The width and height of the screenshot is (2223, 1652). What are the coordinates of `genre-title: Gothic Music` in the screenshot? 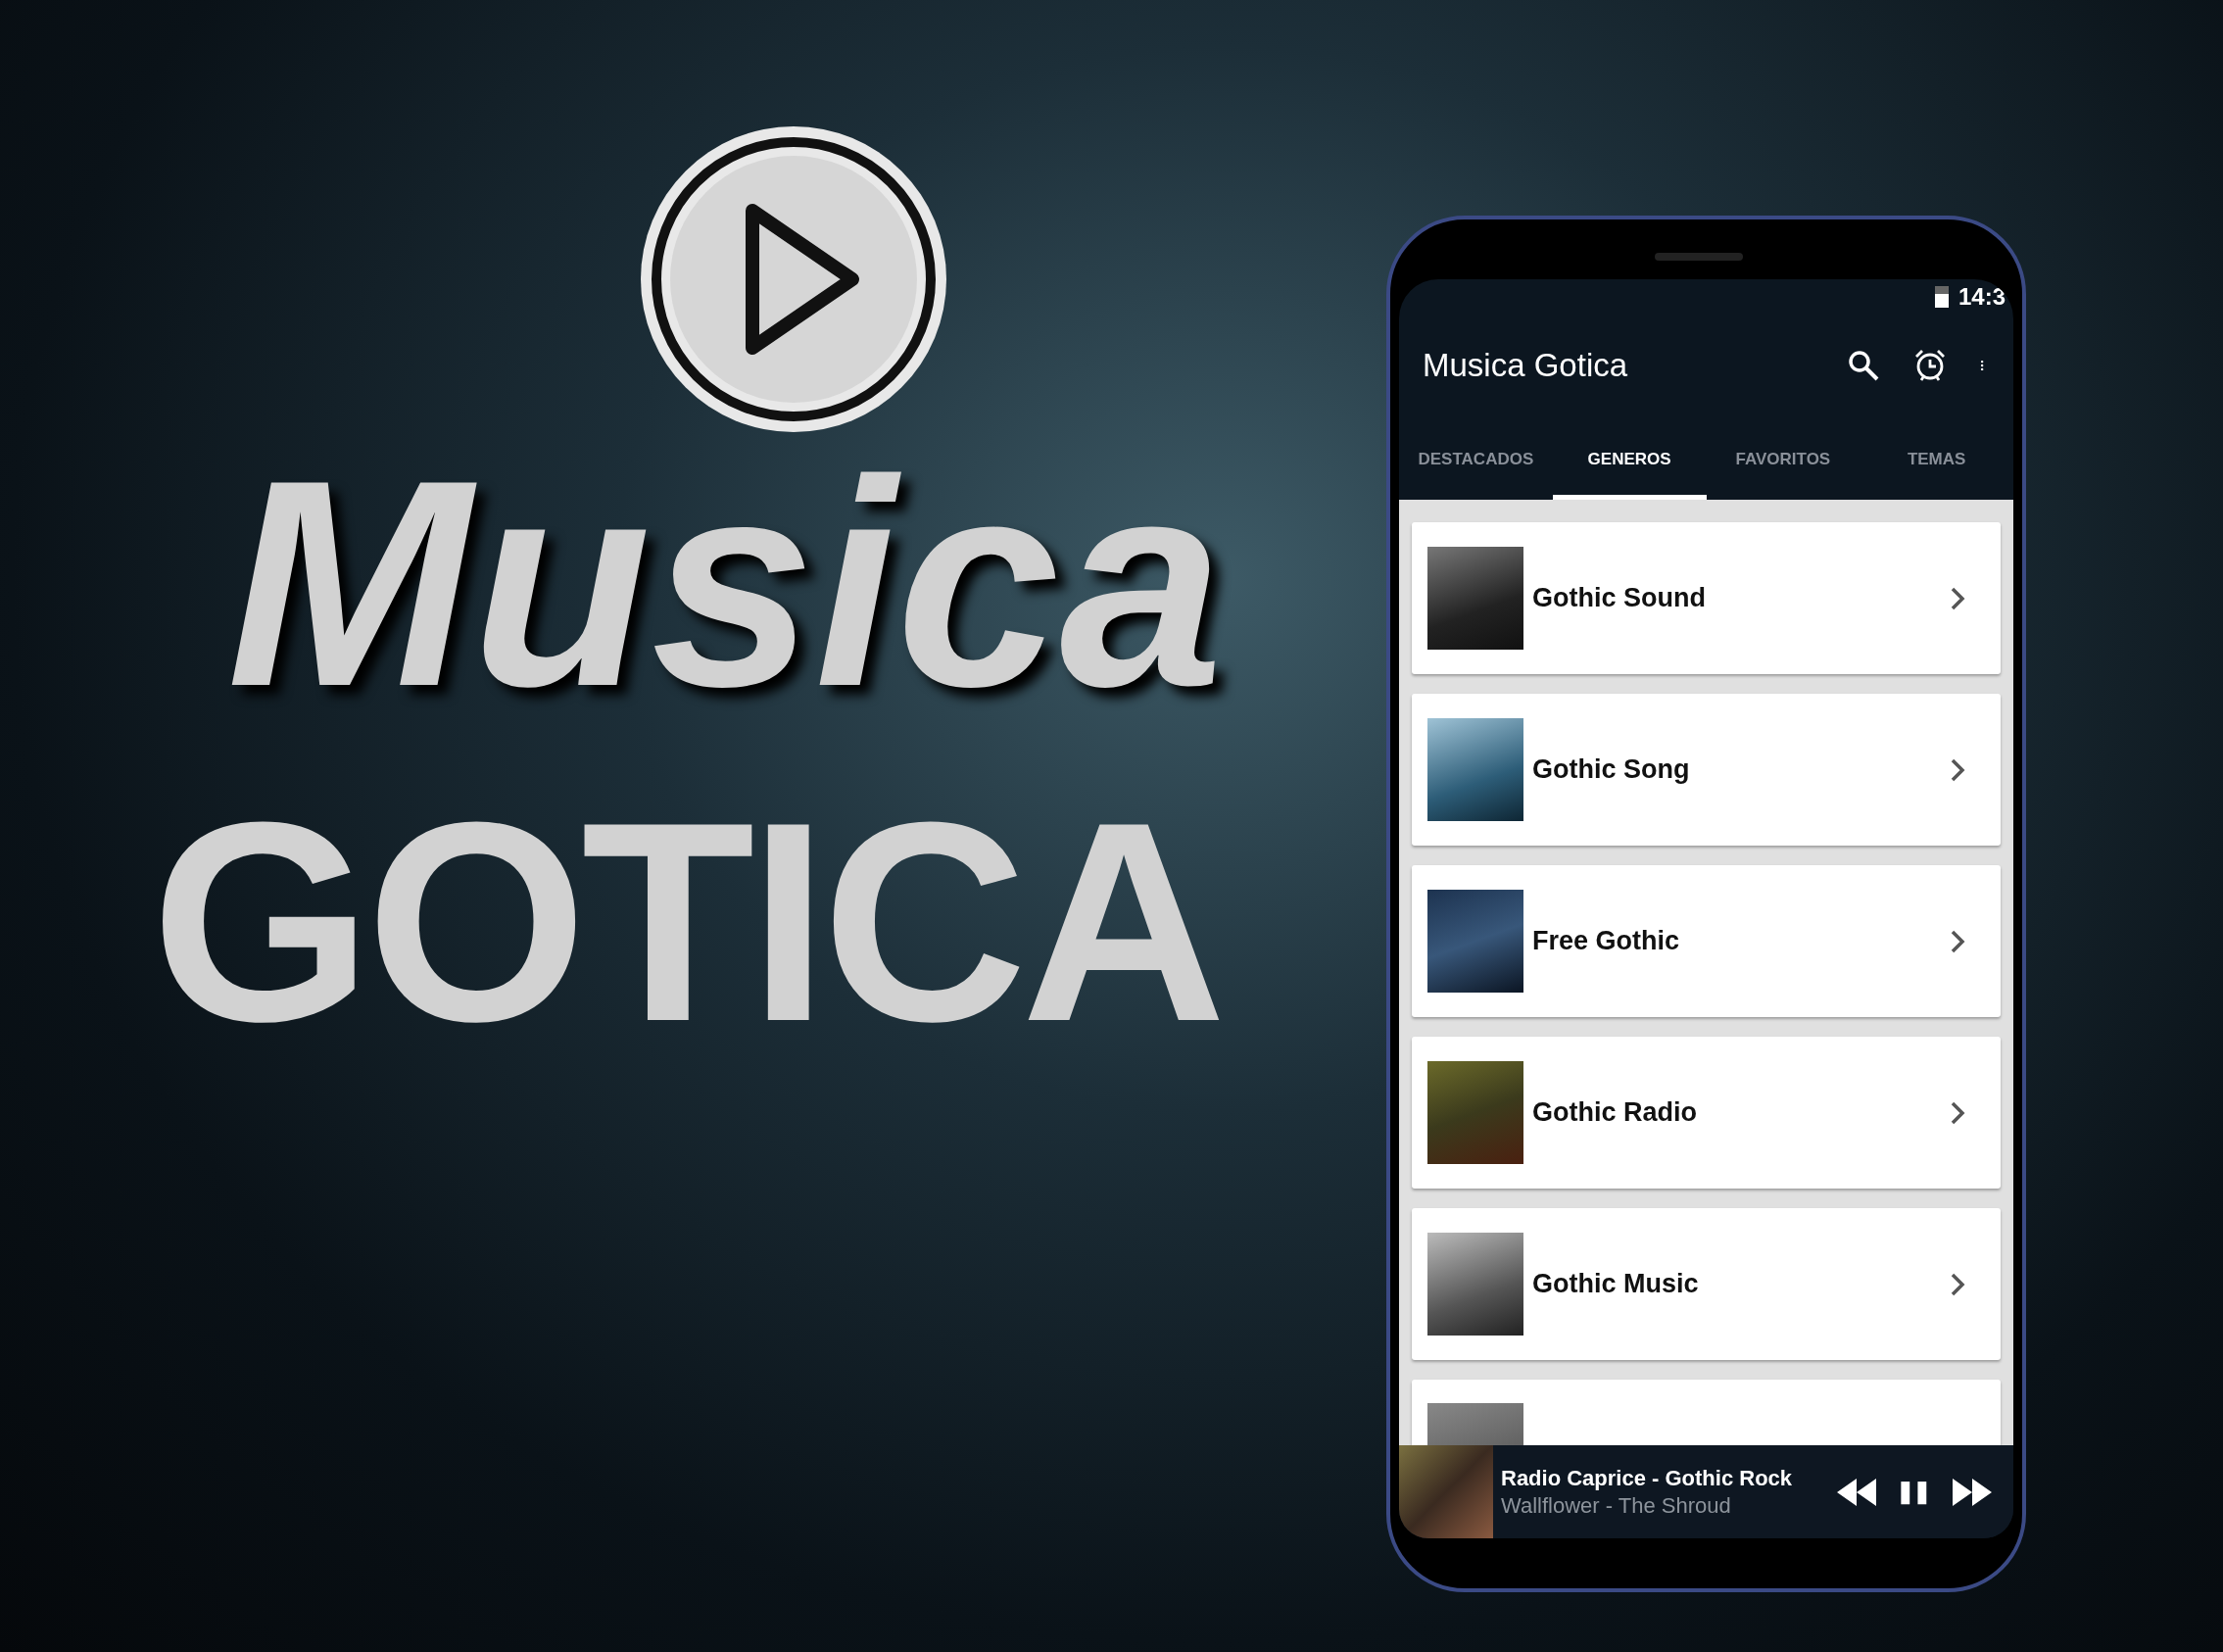 It's located at (1616, 1284).